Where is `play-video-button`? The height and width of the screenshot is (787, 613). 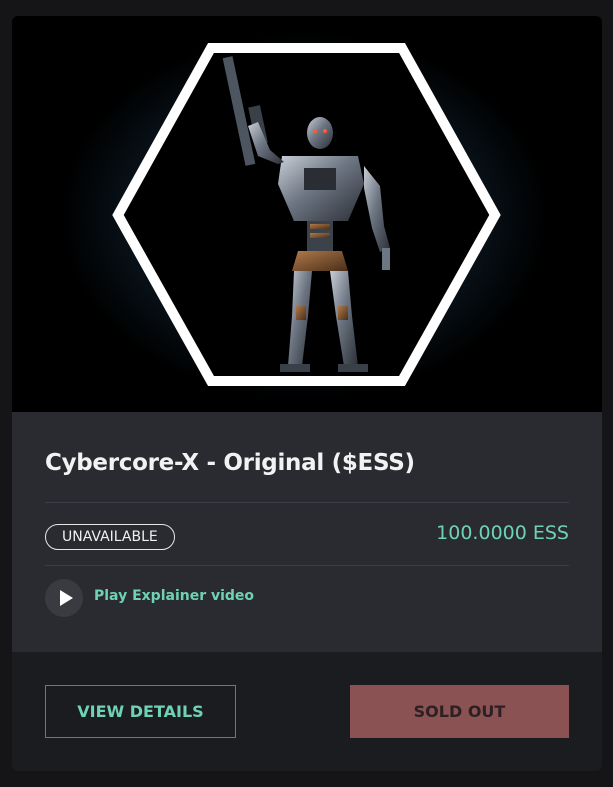 play-video-button is located at coordinates (64, 598).